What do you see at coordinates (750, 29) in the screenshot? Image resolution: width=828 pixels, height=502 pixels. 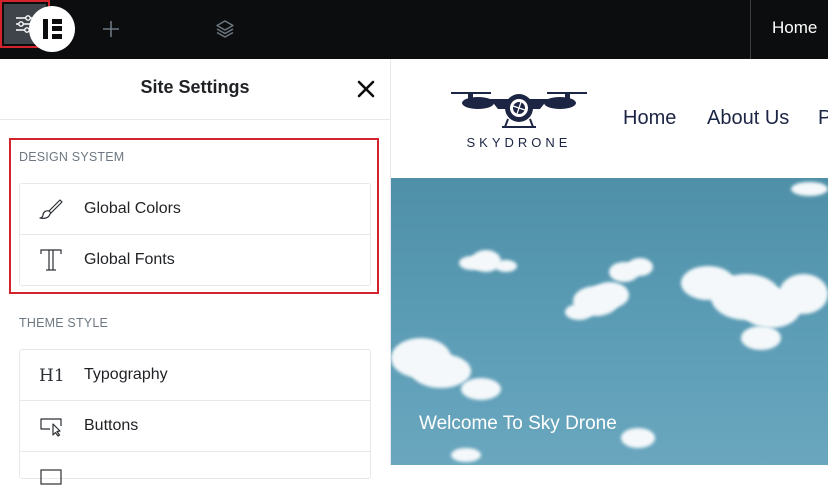 I see `topbar-divider` at bounding box center [750, 29].